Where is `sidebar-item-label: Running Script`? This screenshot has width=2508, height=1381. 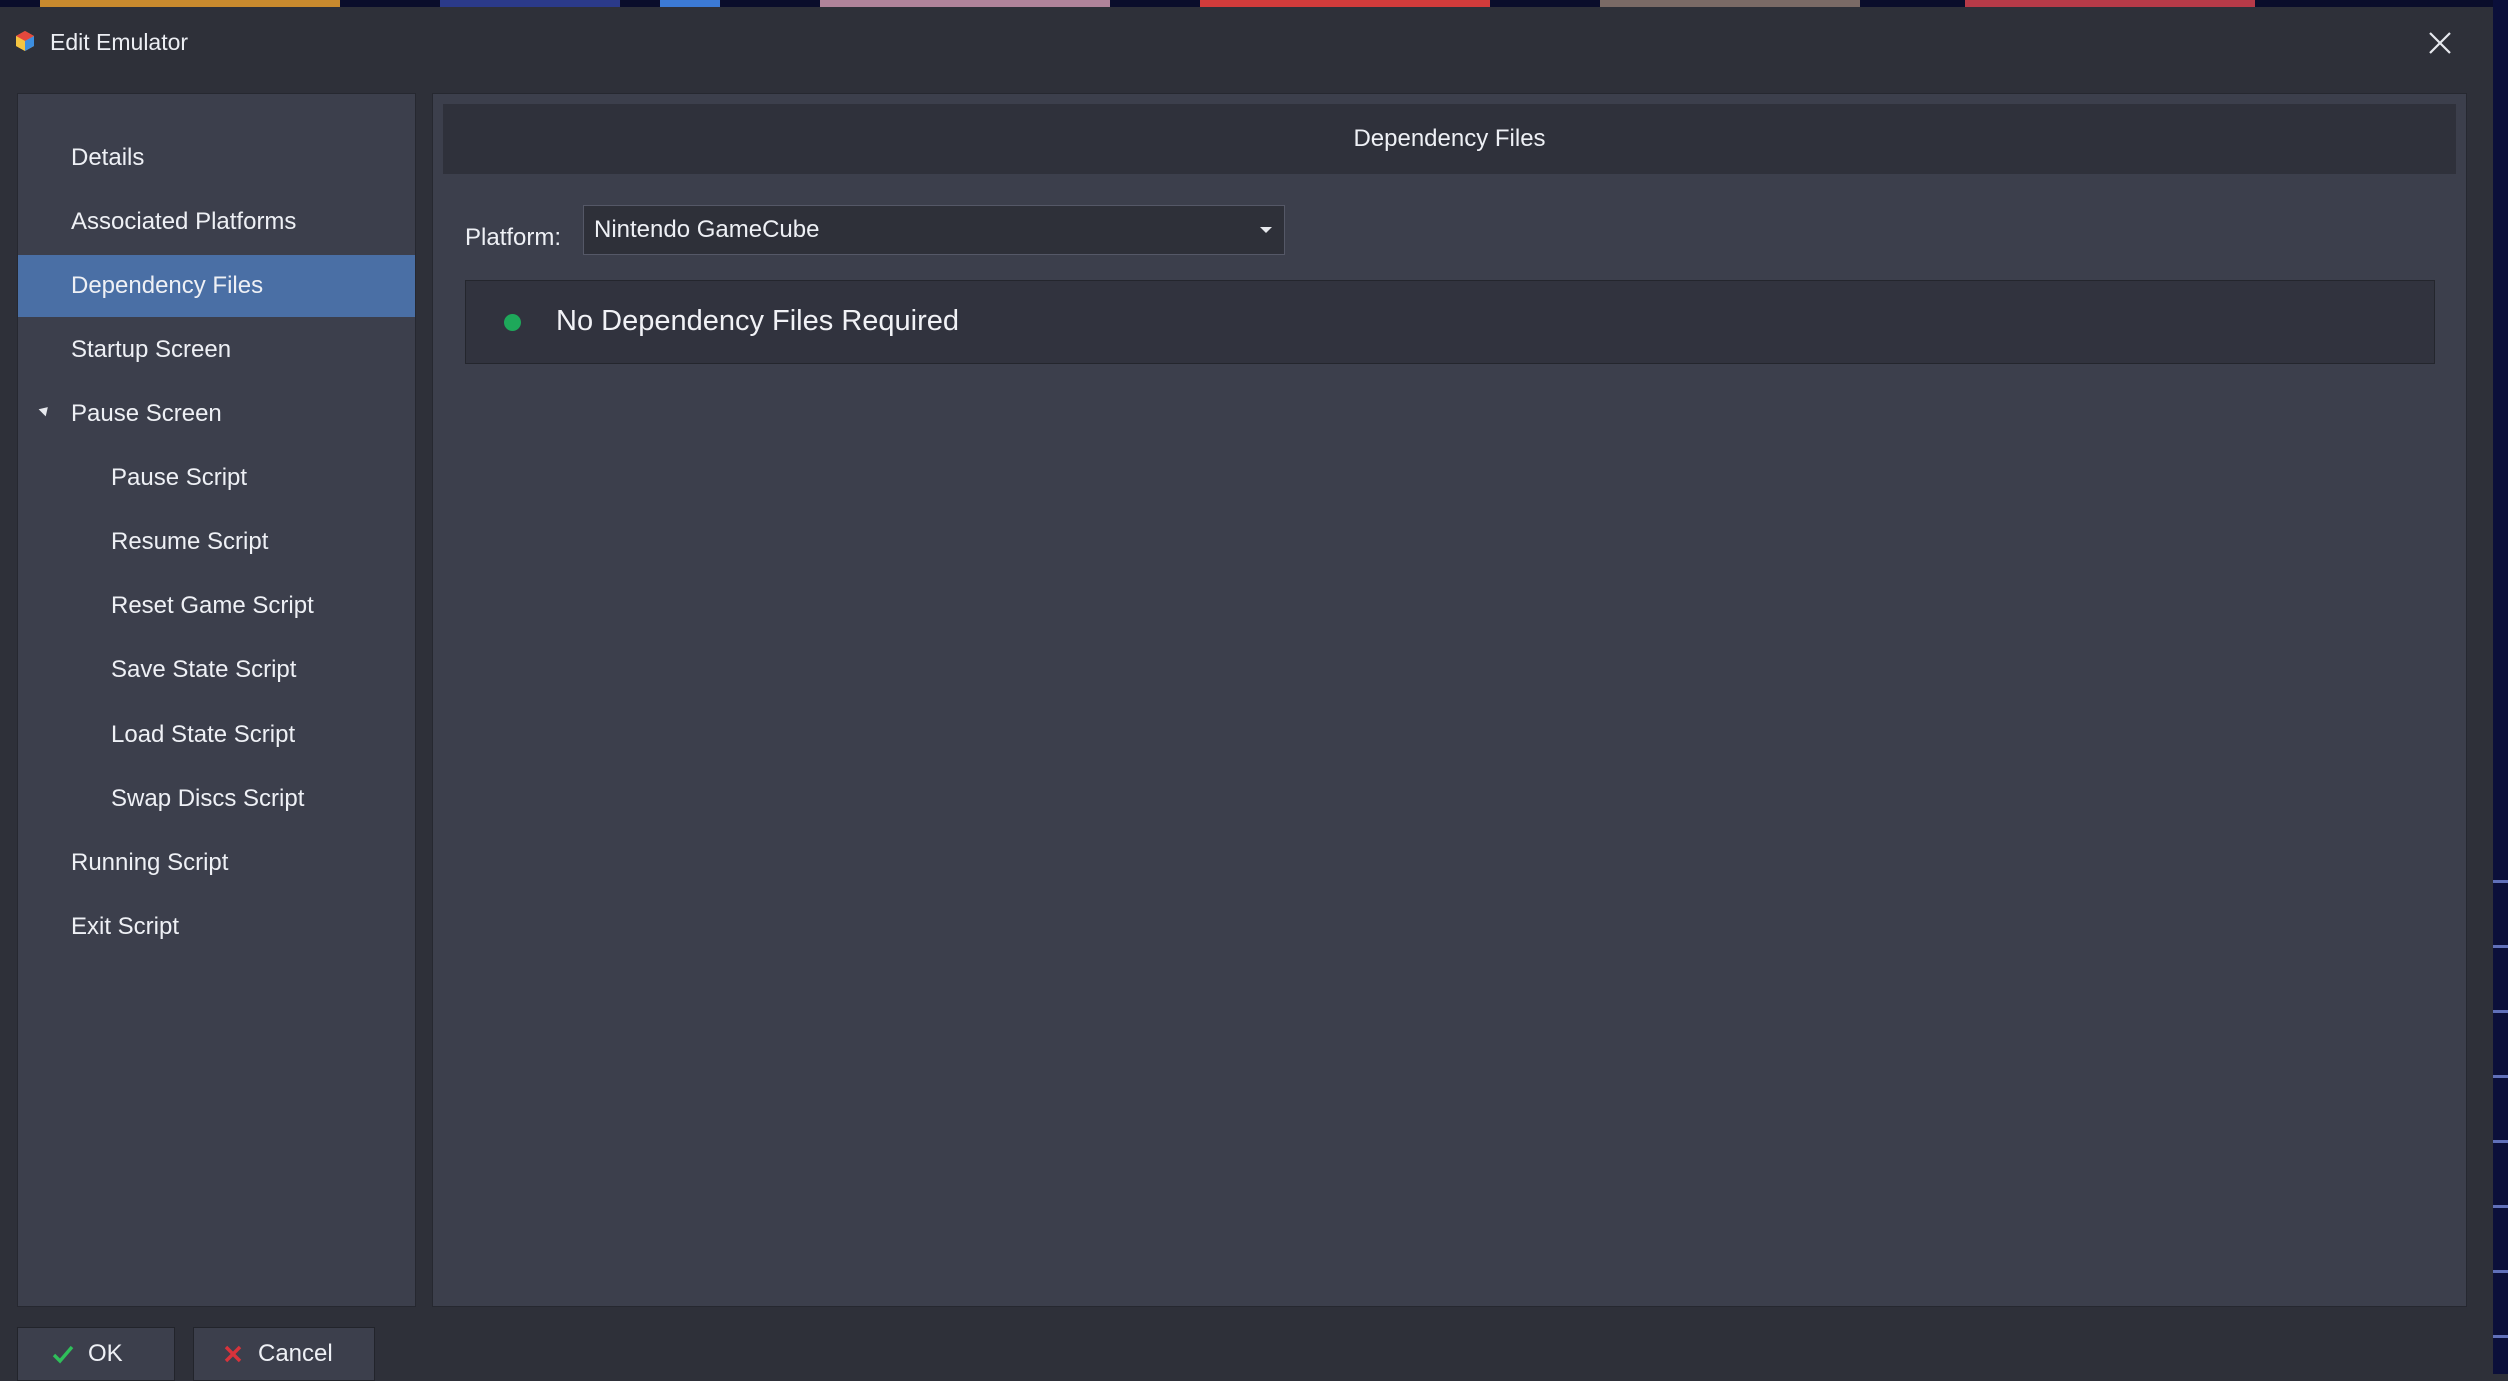
sidebar-item-label: Running Script is located at coordinates (150, 862).